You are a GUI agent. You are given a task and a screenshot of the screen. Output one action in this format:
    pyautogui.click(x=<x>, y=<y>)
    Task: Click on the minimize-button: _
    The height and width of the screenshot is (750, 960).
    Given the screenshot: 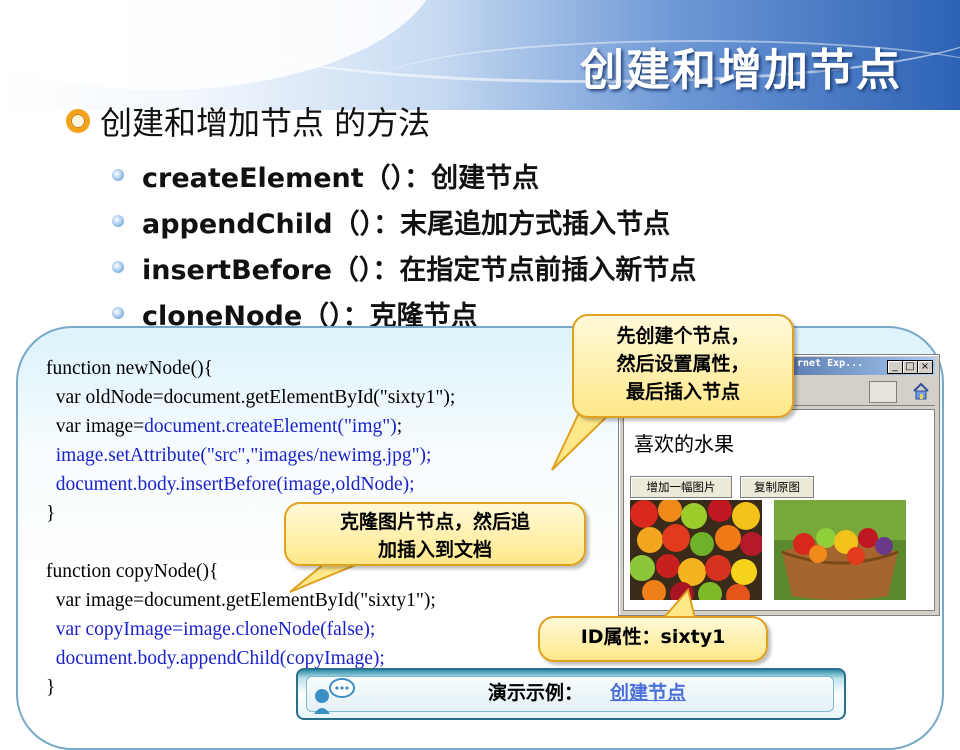 What is the action you would take?
    pyautogui.click(x=895, y=367)
    